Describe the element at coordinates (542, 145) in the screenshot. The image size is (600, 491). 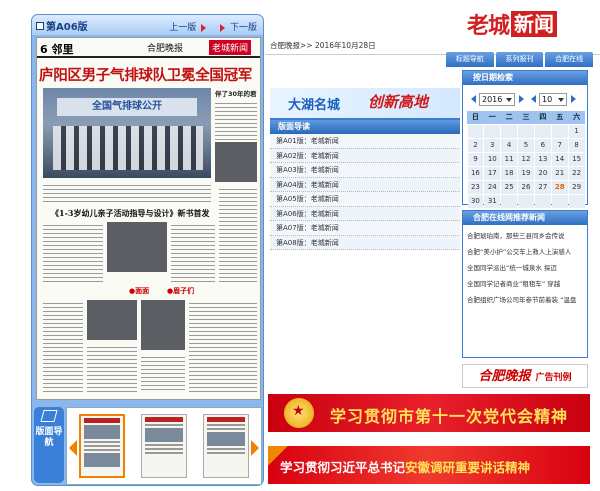
I see `calendar-day: 6` at that location.